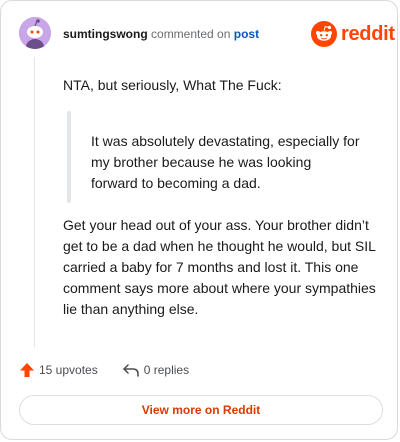 This screenshot has height=442, width=400. I want to click on reddit-logo-icon, so click(324, 34).